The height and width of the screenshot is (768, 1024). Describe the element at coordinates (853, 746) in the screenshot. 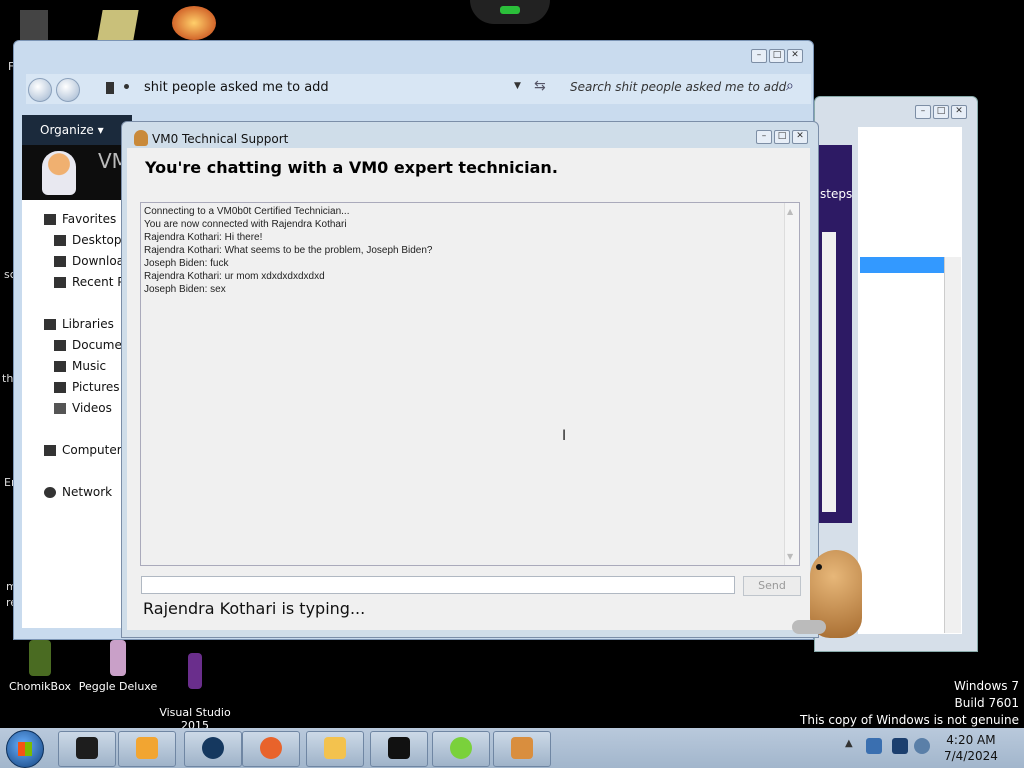

I see `show-hidden-icons-icon: ▲` at that location.